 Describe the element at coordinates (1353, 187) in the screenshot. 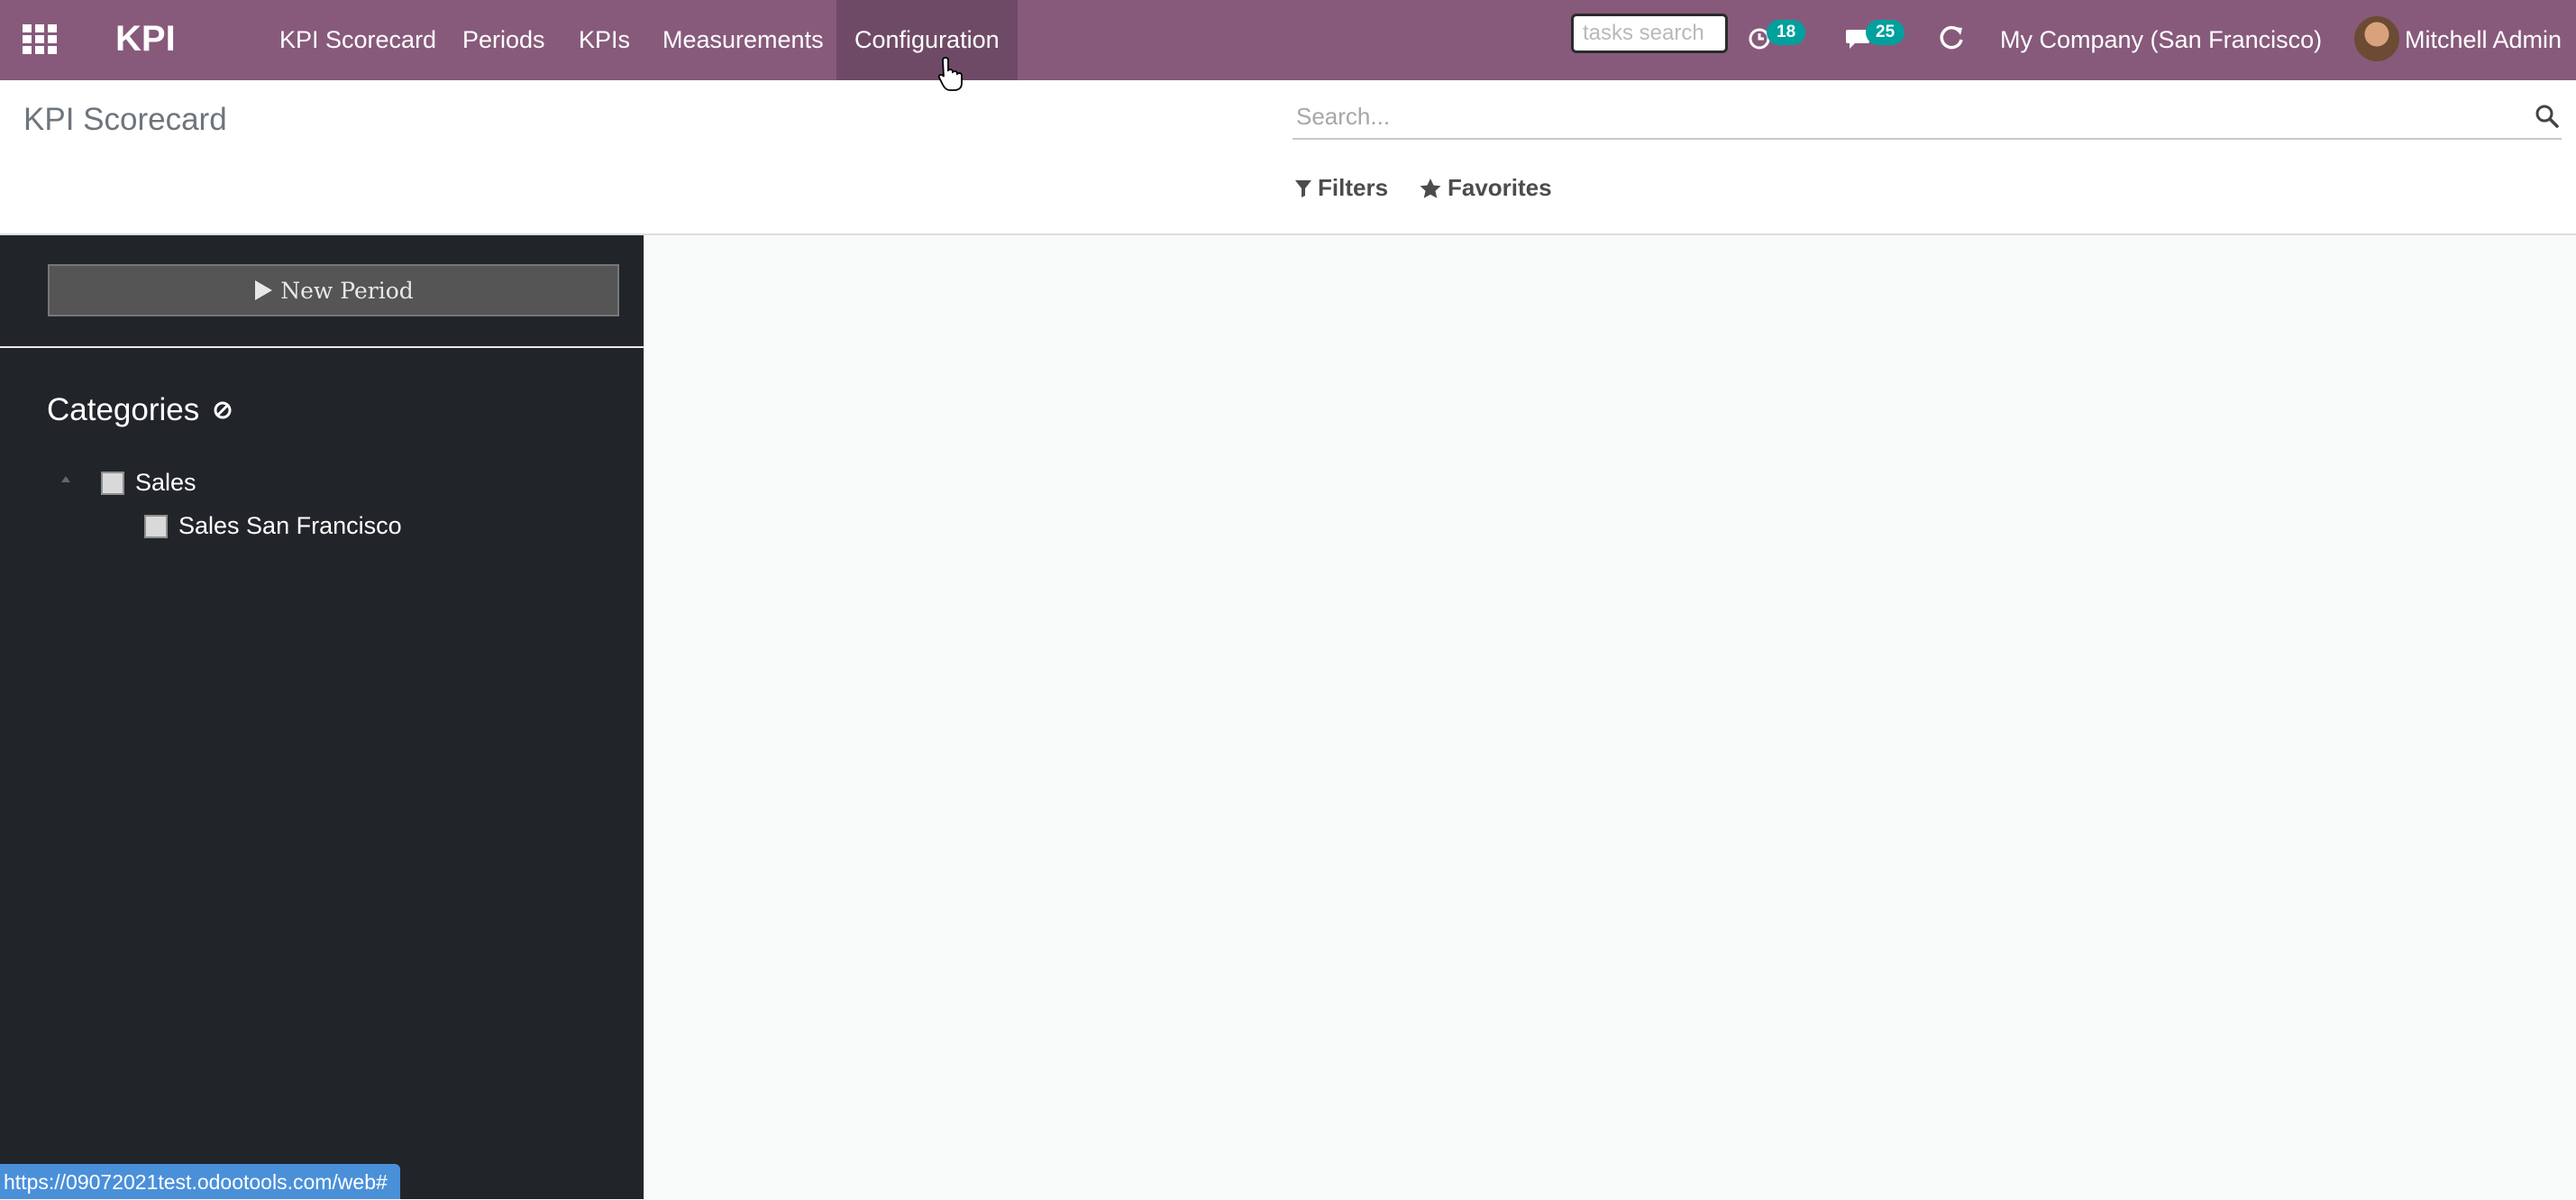

I see `filters-label: Filters` at that location.